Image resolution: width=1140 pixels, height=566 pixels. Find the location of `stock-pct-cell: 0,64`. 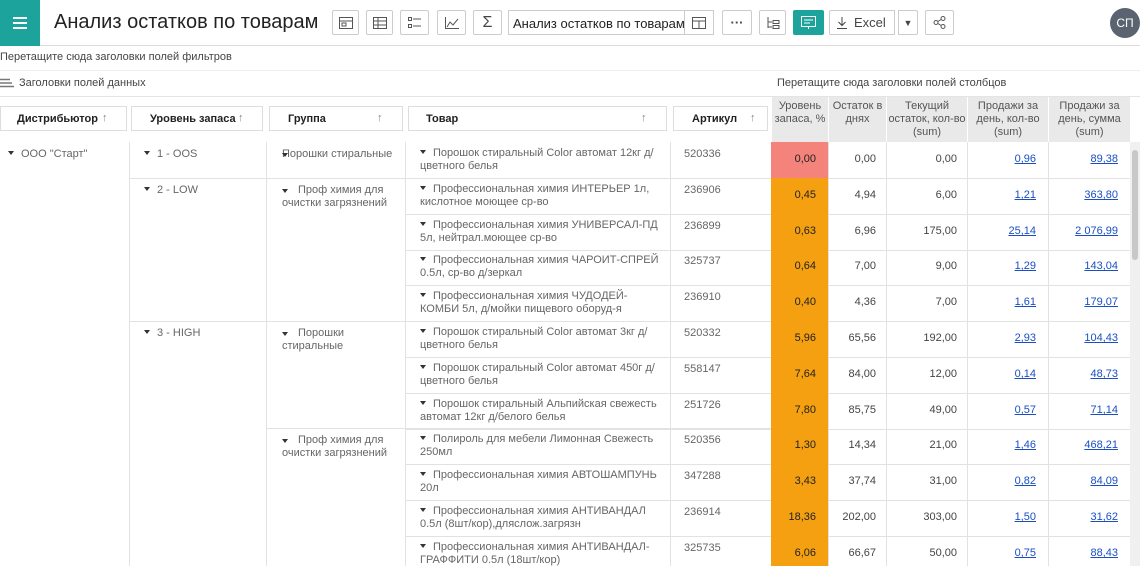

stock-pct-cell: 0,64 is located at coordinates (799, 267).